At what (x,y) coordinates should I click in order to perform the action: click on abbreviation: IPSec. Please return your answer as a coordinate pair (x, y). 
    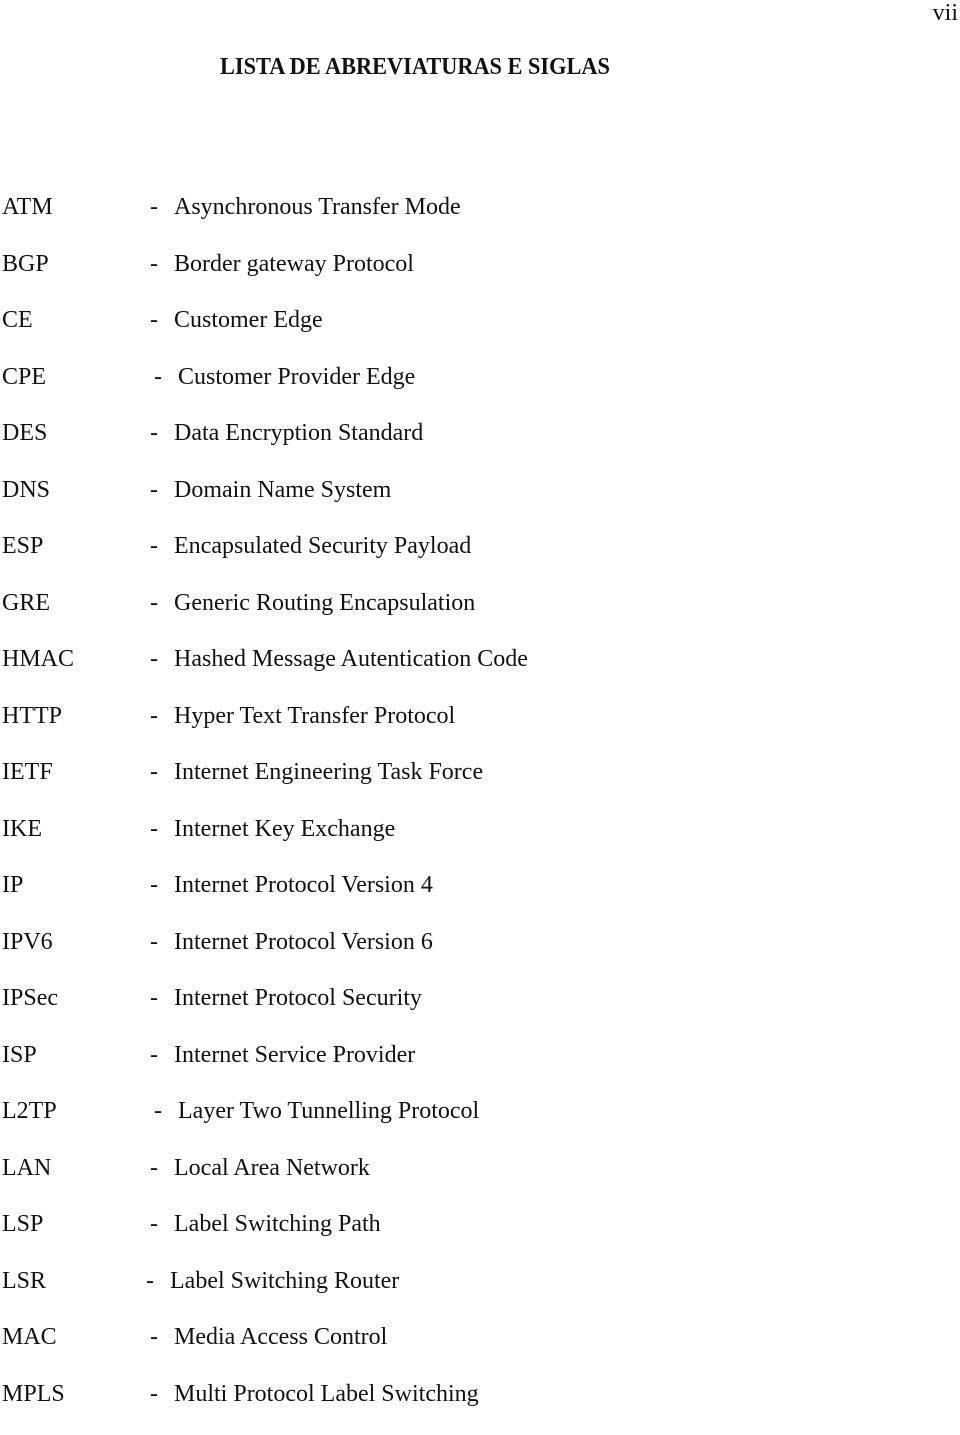
    Looking at the image, I should click on (30, 998).